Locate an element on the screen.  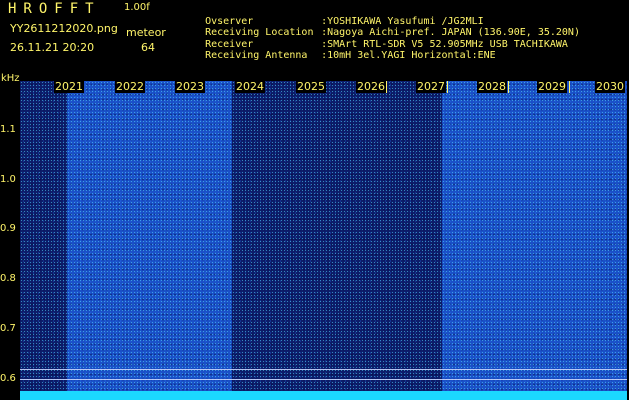
minute-label: 2024 is located at coordinates (250, 86).